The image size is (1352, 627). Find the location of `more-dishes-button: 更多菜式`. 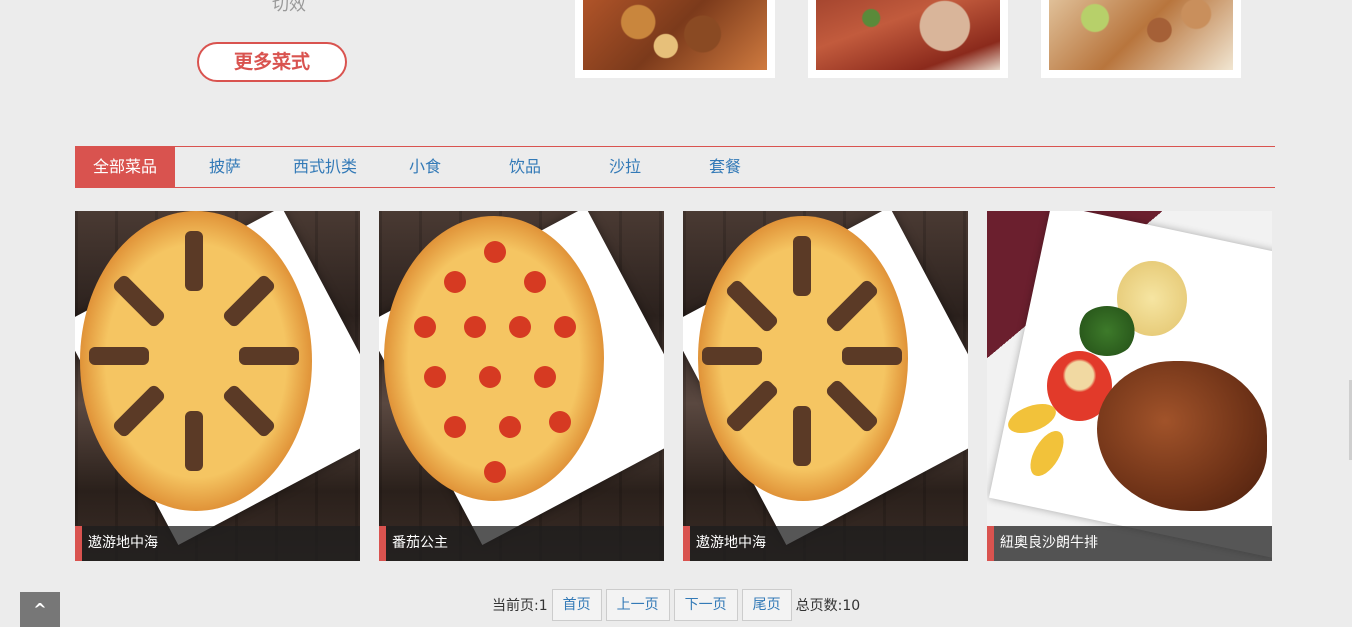

more-dishes-button: 更多菜式 is located at coordinates (272, 62).